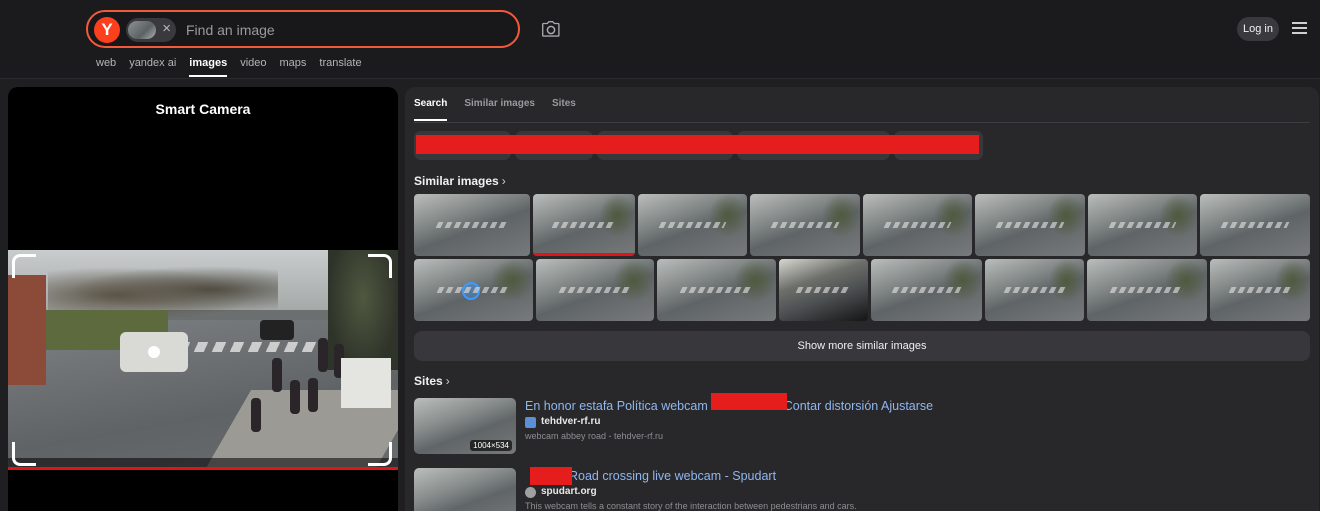 This screenshot has height=511, width=1320. Describe the element at coordinates (166, 28) in the screenshot. I see `close-icon: ×` at that location.